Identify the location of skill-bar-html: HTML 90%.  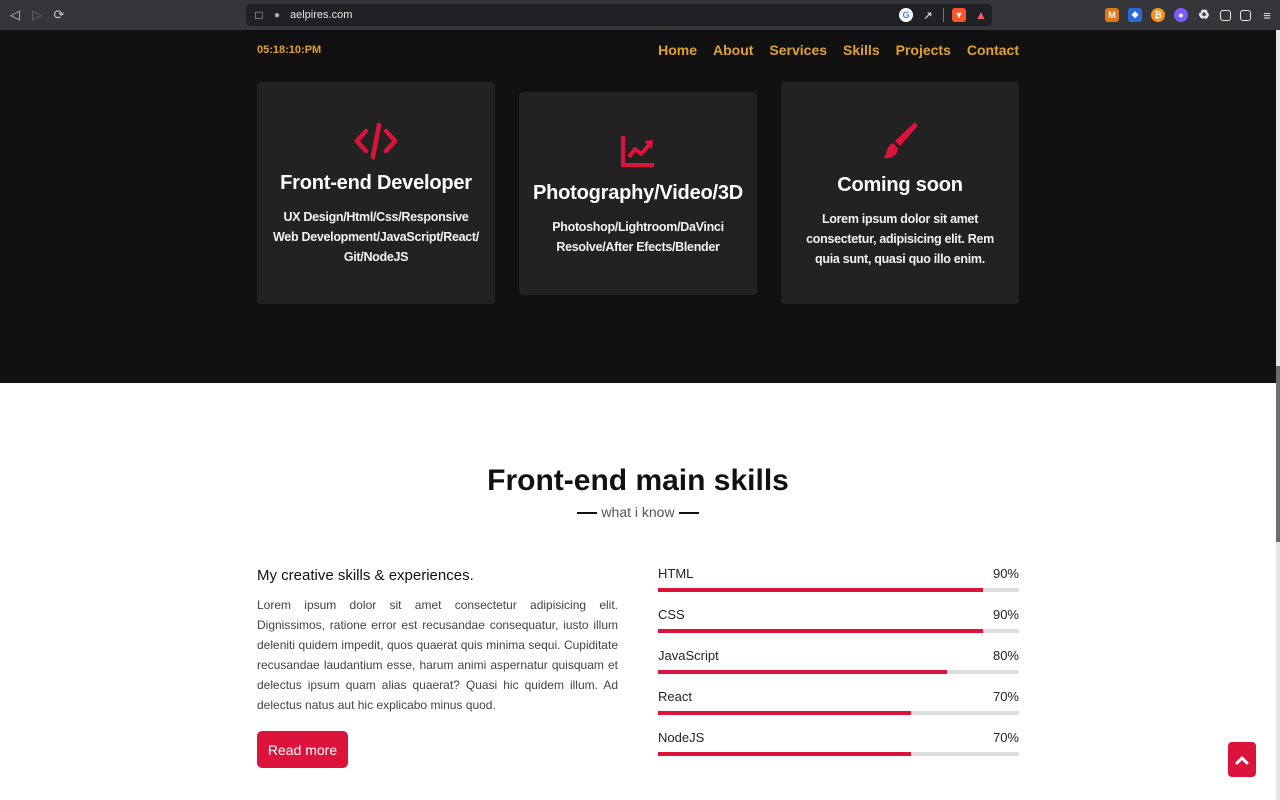
(838, 586).